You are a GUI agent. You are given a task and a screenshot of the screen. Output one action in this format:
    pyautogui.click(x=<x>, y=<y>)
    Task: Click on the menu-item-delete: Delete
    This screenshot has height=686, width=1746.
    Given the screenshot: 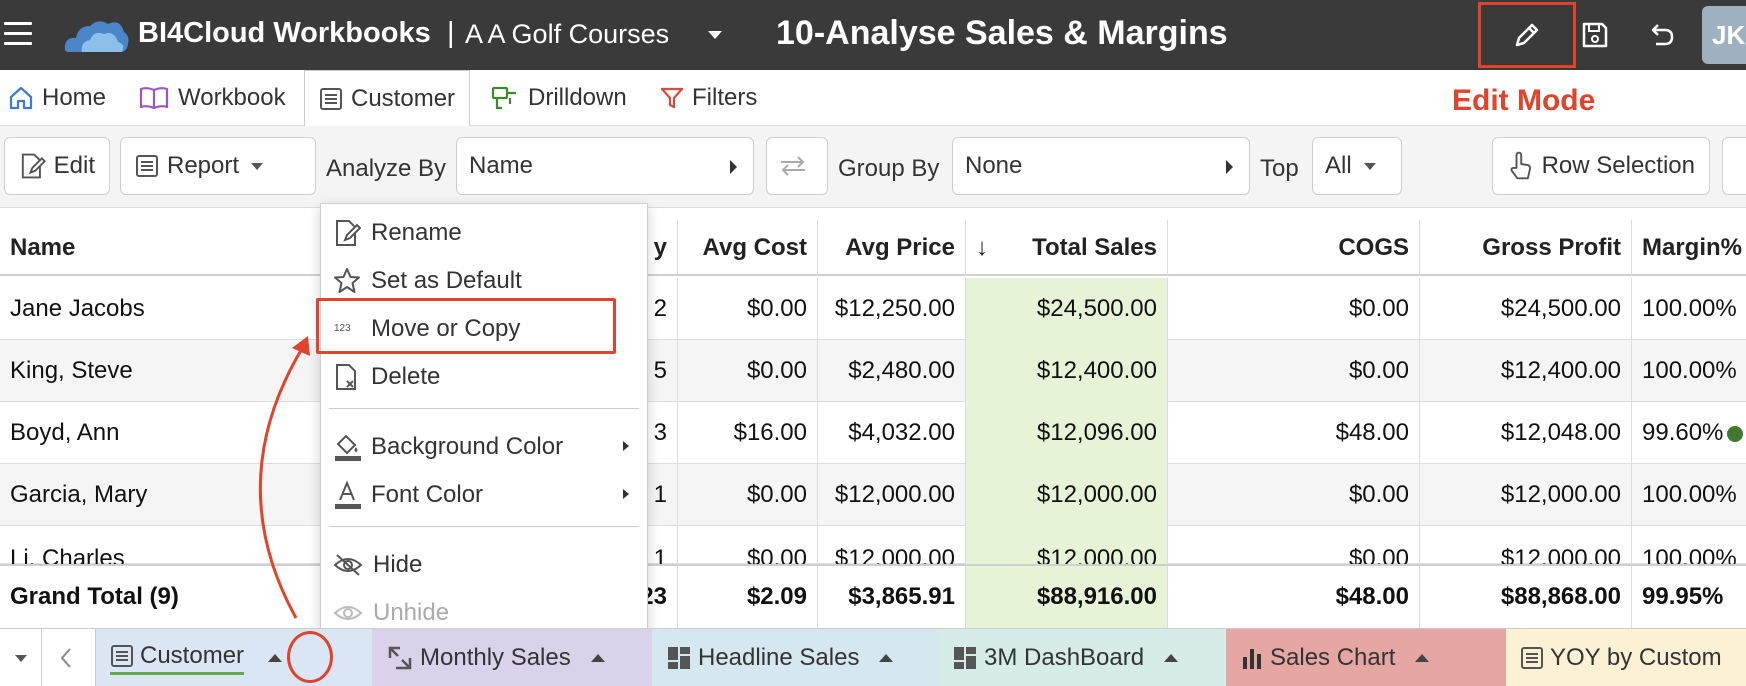 What is the action you would take?
    pyautogui.click(x=484, y=377)
    